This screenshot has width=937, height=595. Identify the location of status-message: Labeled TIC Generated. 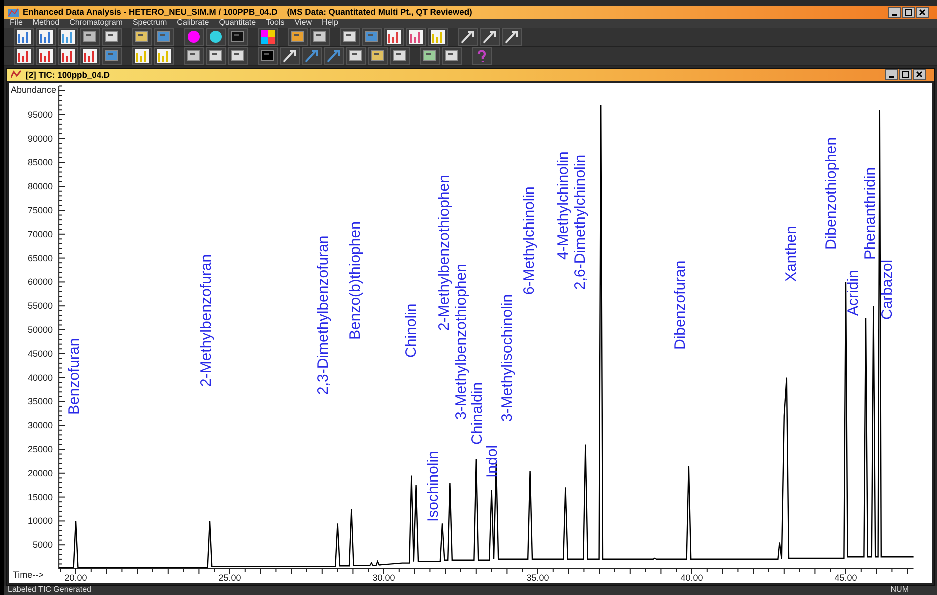
(50, 590).